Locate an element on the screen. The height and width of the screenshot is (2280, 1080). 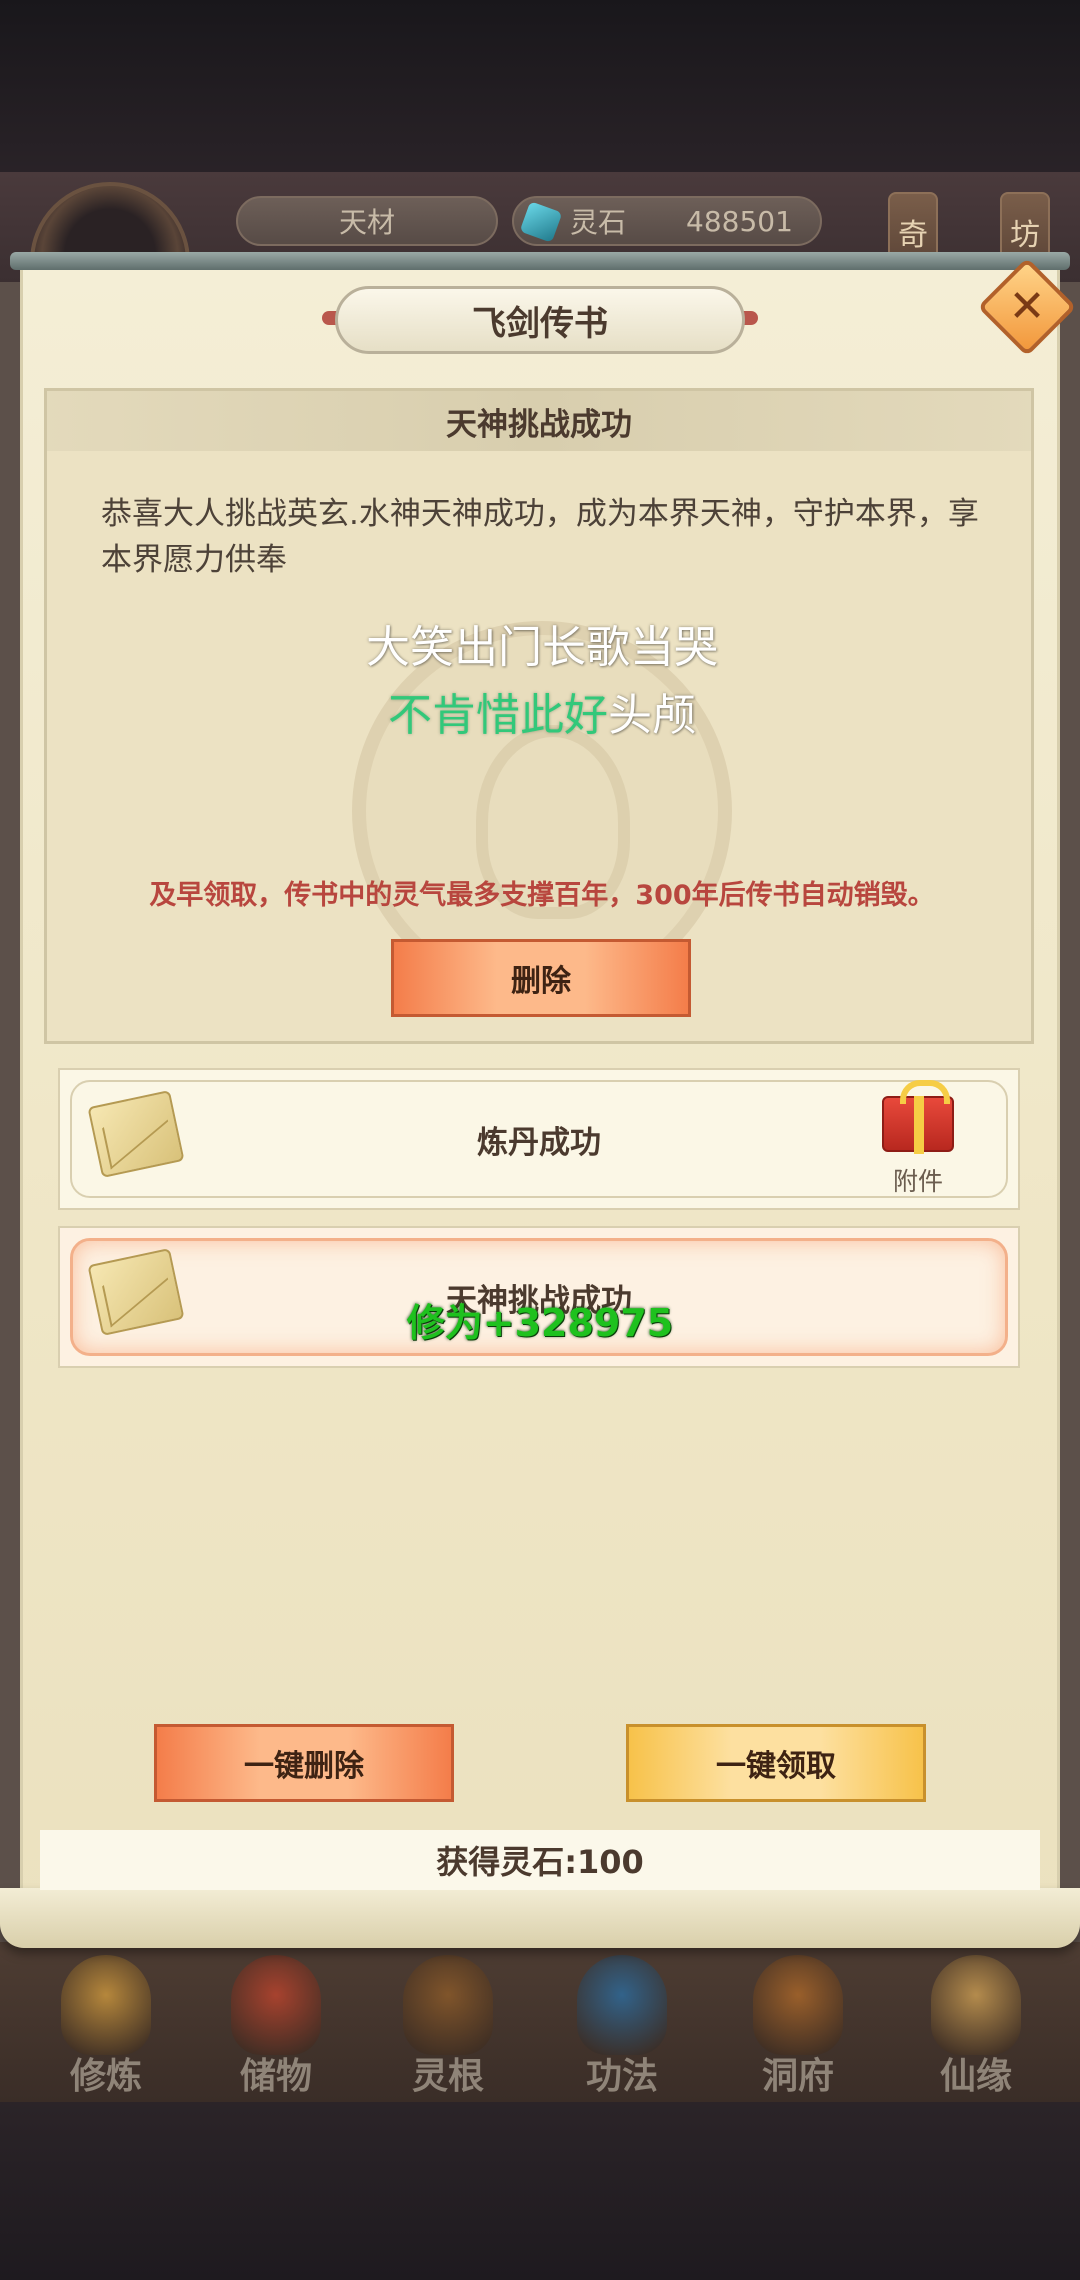
mail-list-item-tianshen: 天神挑战成功 is located at coordinates (539, 1297).